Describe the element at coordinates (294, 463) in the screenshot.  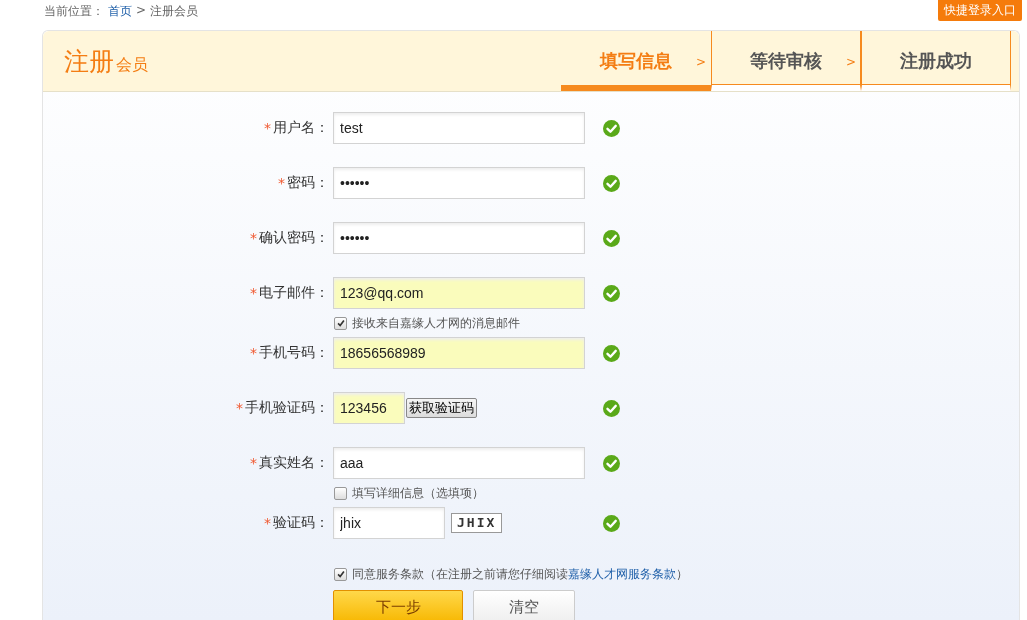
I see `field-label: 真实姓名：` at that location.